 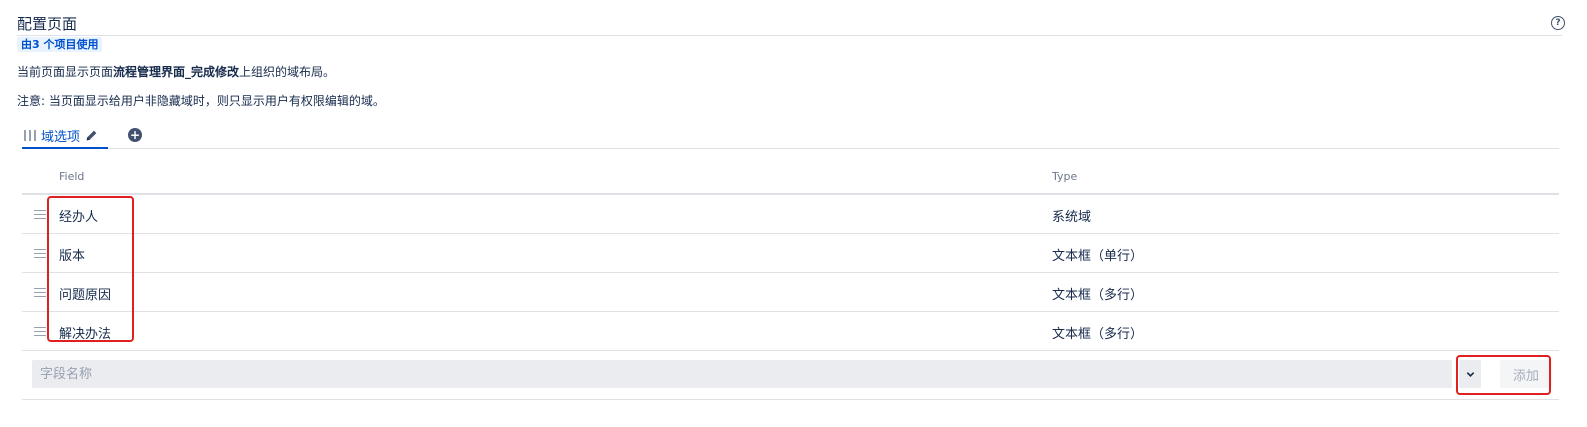 What do you see at coordinates (60, 44) in the screenshot?
I see `project-usage-badge: 由3 个项目使用` at bounding box center [60, 44].